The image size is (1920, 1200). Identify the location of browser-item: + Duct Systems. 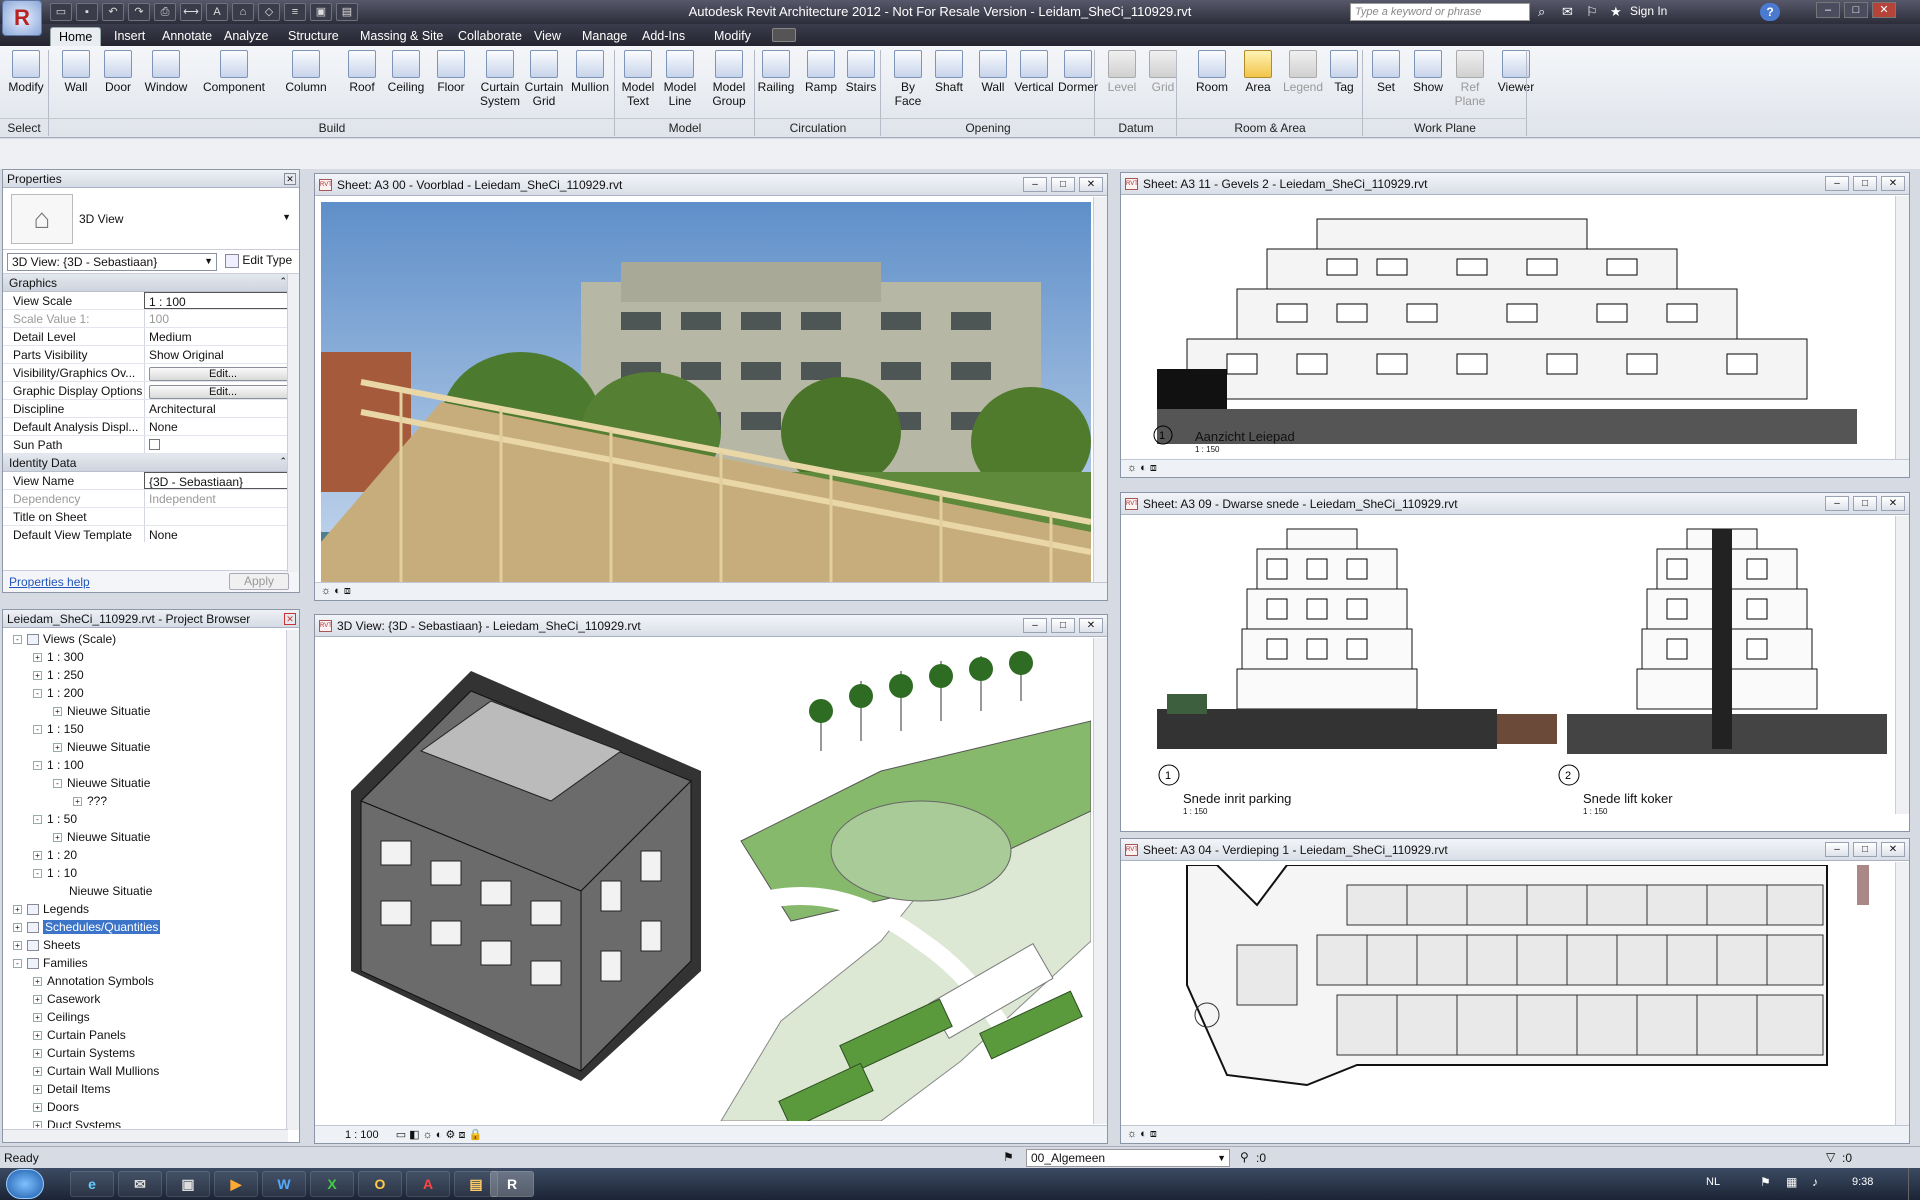
(77, 1123).